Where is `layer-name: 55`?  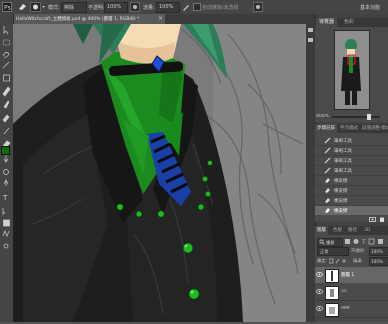 layer-name: 55 is located at coordinates (344, 291).